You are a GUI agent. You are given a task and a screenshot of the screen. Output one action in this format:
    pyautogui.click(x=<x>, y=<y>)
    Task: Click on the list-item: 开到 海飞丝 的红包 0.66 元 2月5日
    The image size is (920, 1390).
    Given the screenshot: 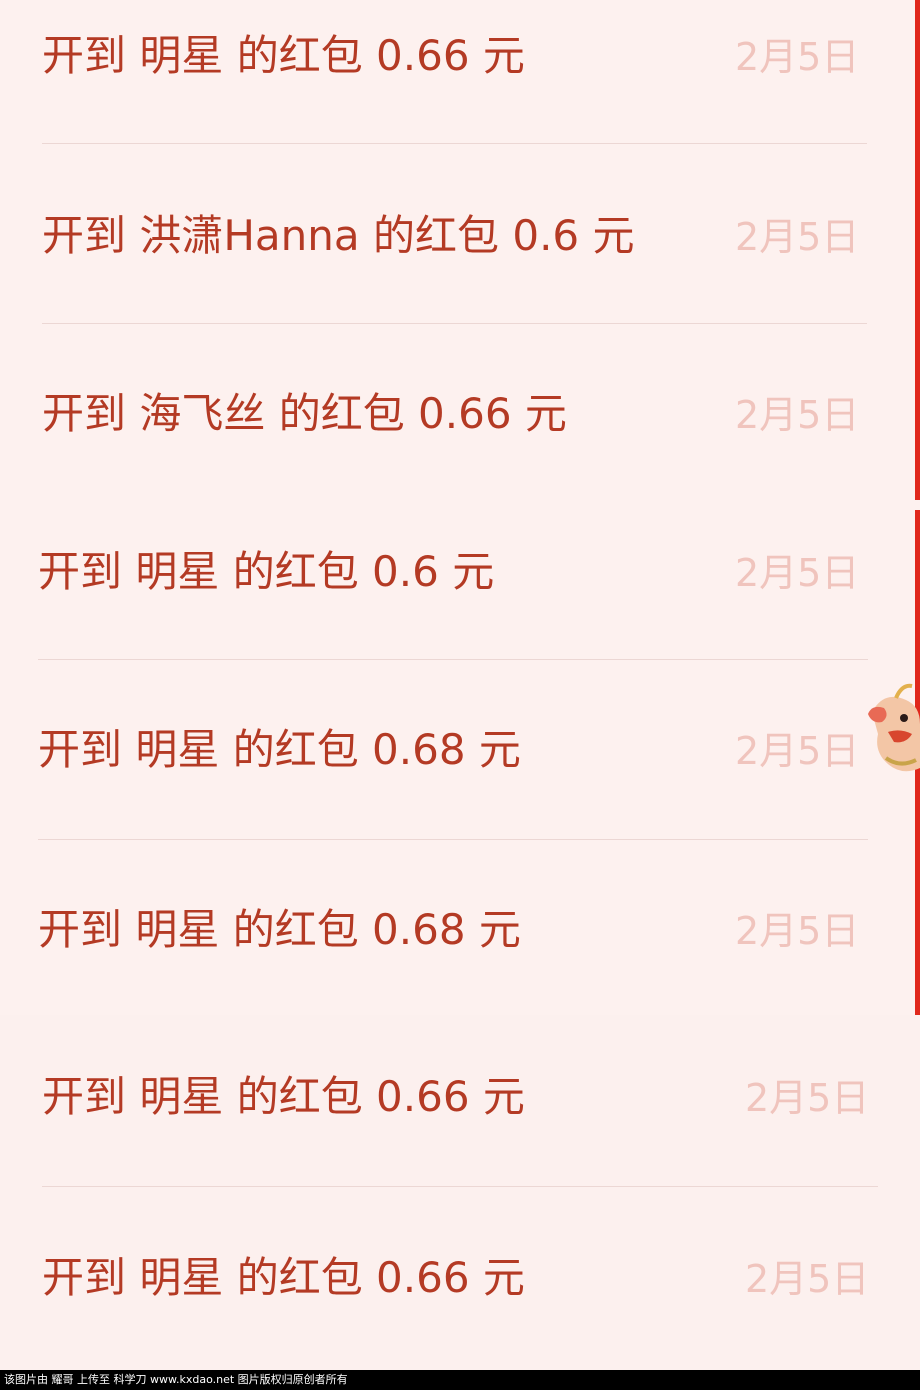 What is the action you would take?
    pyautogui.click(x=460, y=413)
    